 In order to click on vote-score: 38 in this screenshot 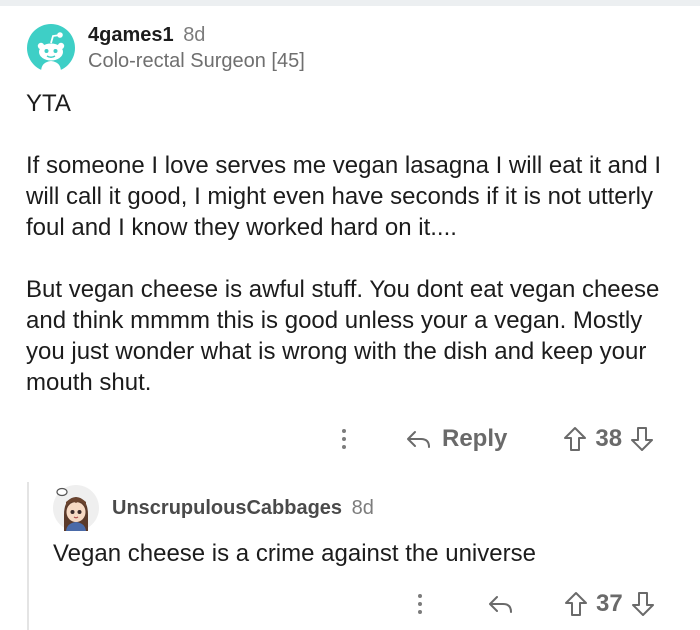, I will do `click(609, 438)`.